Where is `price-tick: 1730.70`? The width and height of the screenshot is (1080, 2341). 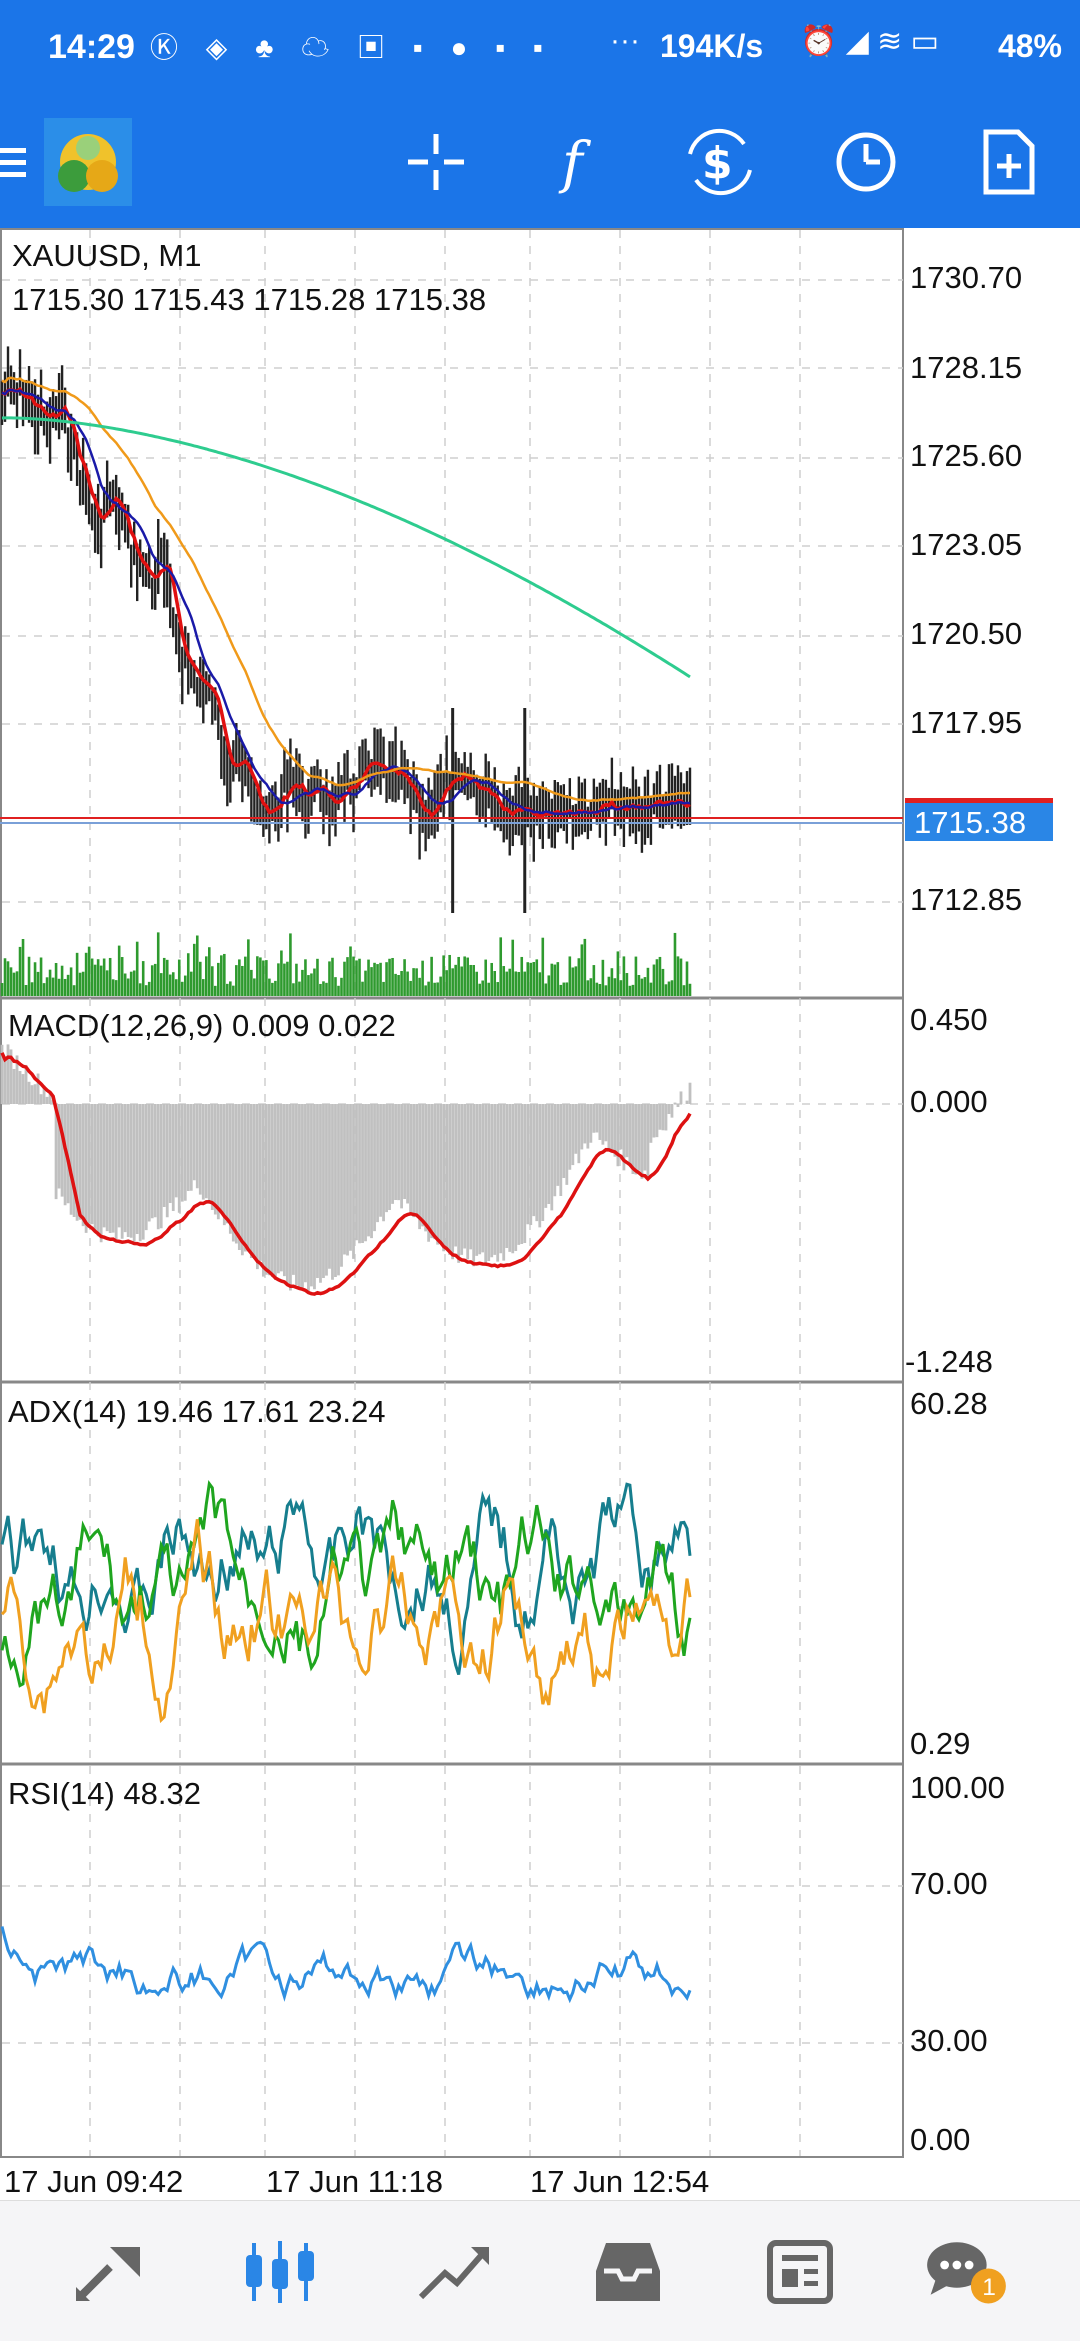 price-tick: 1730.70 is located at coordinates (966, 277).